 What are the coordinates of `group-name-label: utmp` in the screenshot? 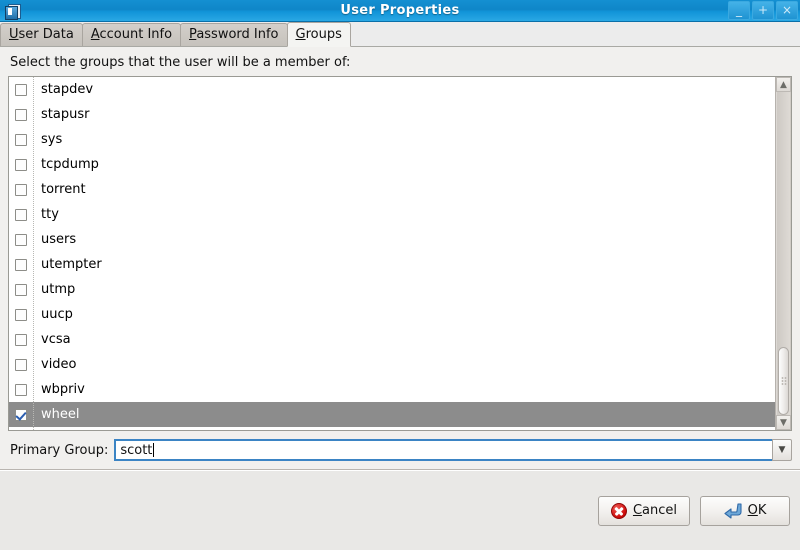 It's located at (58, 289).